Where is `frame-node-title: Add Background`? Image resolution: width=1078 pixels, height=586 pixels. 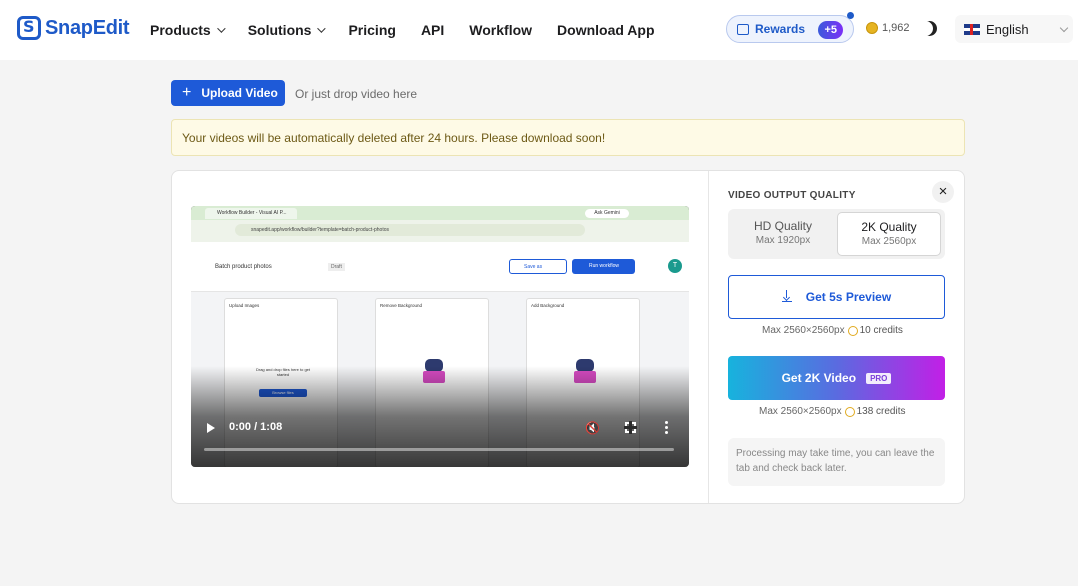 frame-node-title: Add Background is located at coordinates (548, 305).